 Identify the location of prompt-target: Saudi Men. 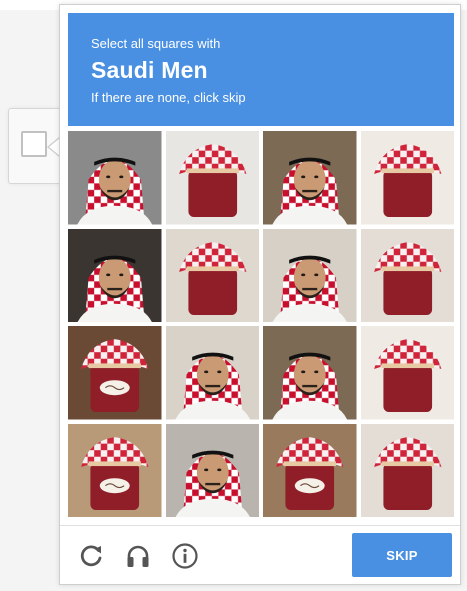
(149, 70).